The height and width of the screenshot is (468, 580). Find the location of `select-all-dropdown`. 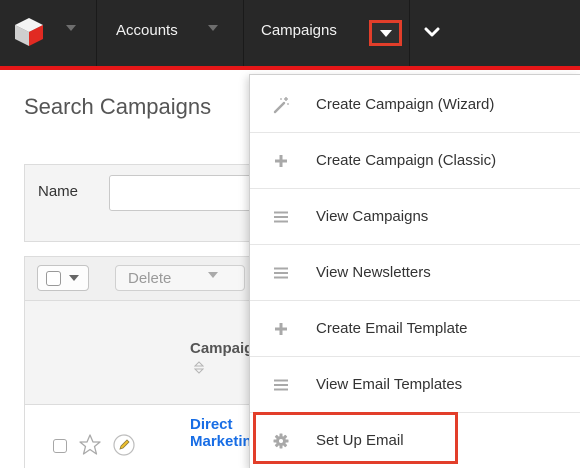

select-all-dropdown is located at coordinates (63, 278).